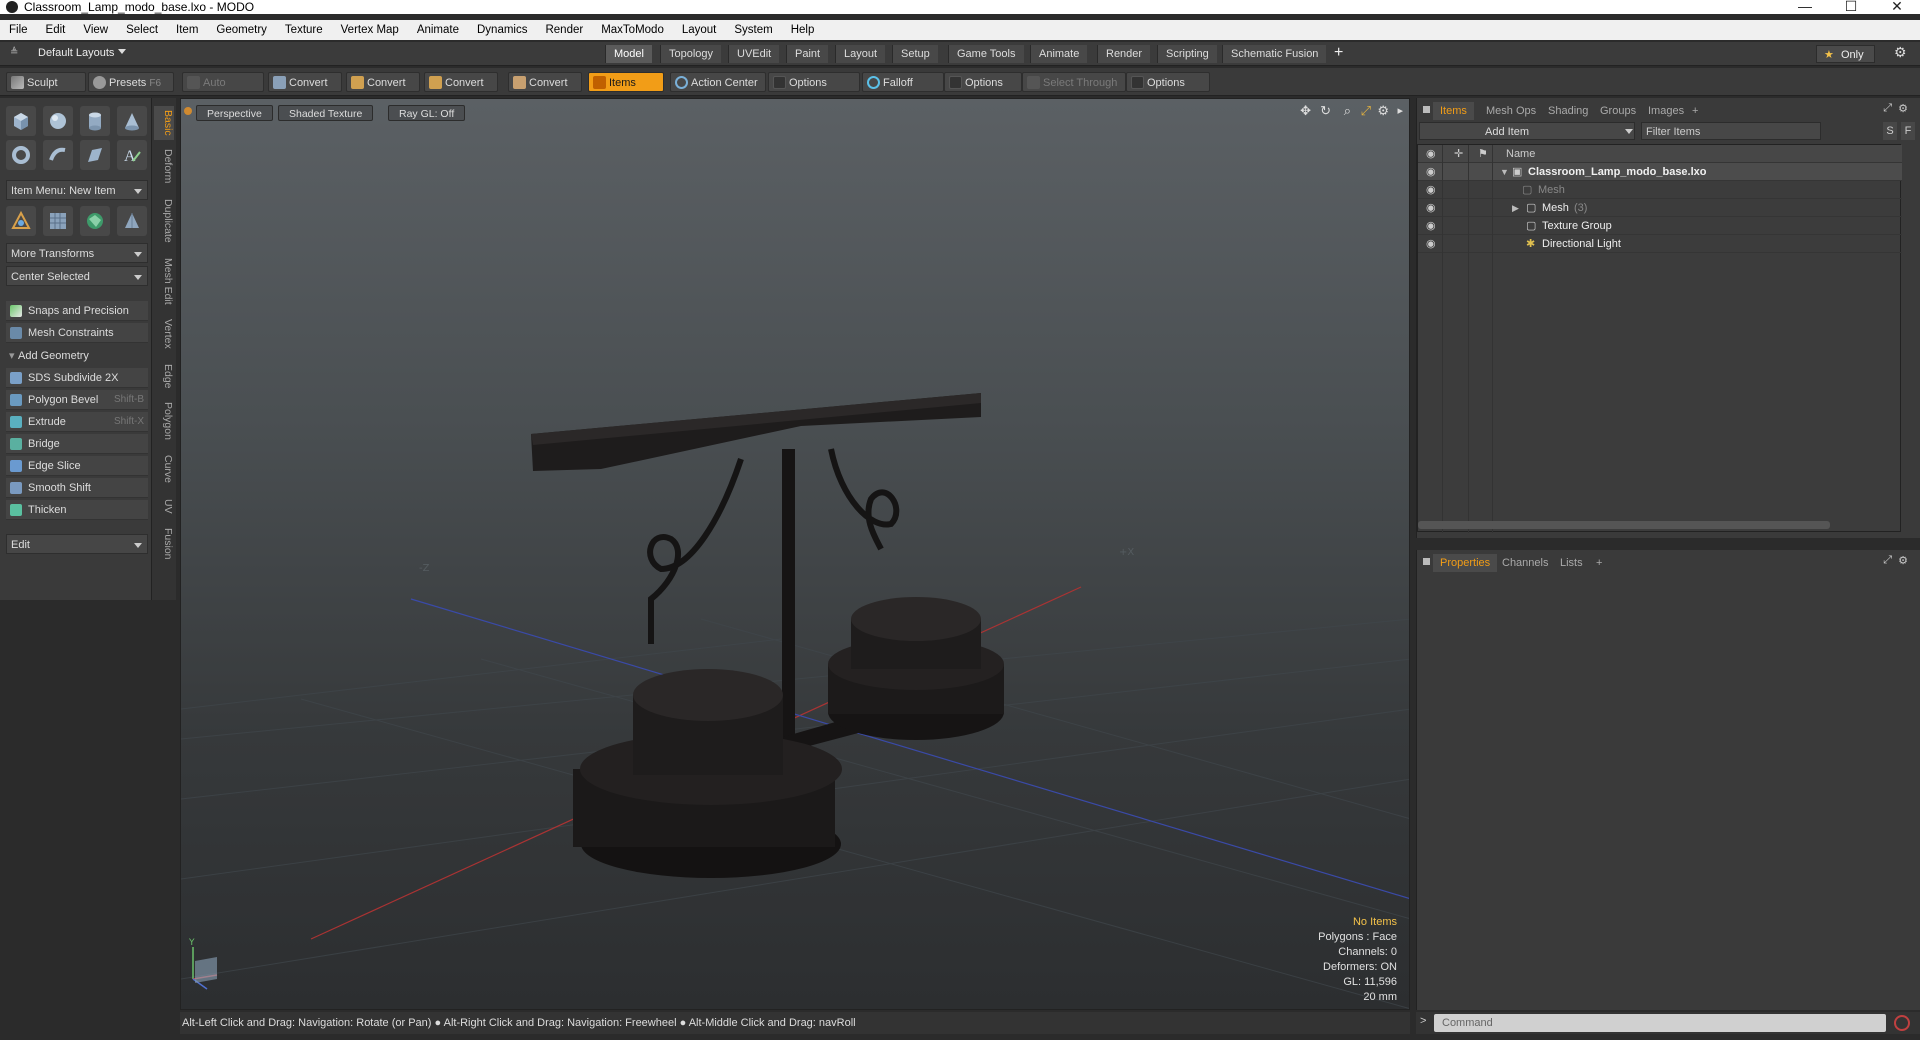 The image size is (1920, 1040). Describe the element at coordinates (58, 155) in the screenshot. I see `tube-icon` at that location.